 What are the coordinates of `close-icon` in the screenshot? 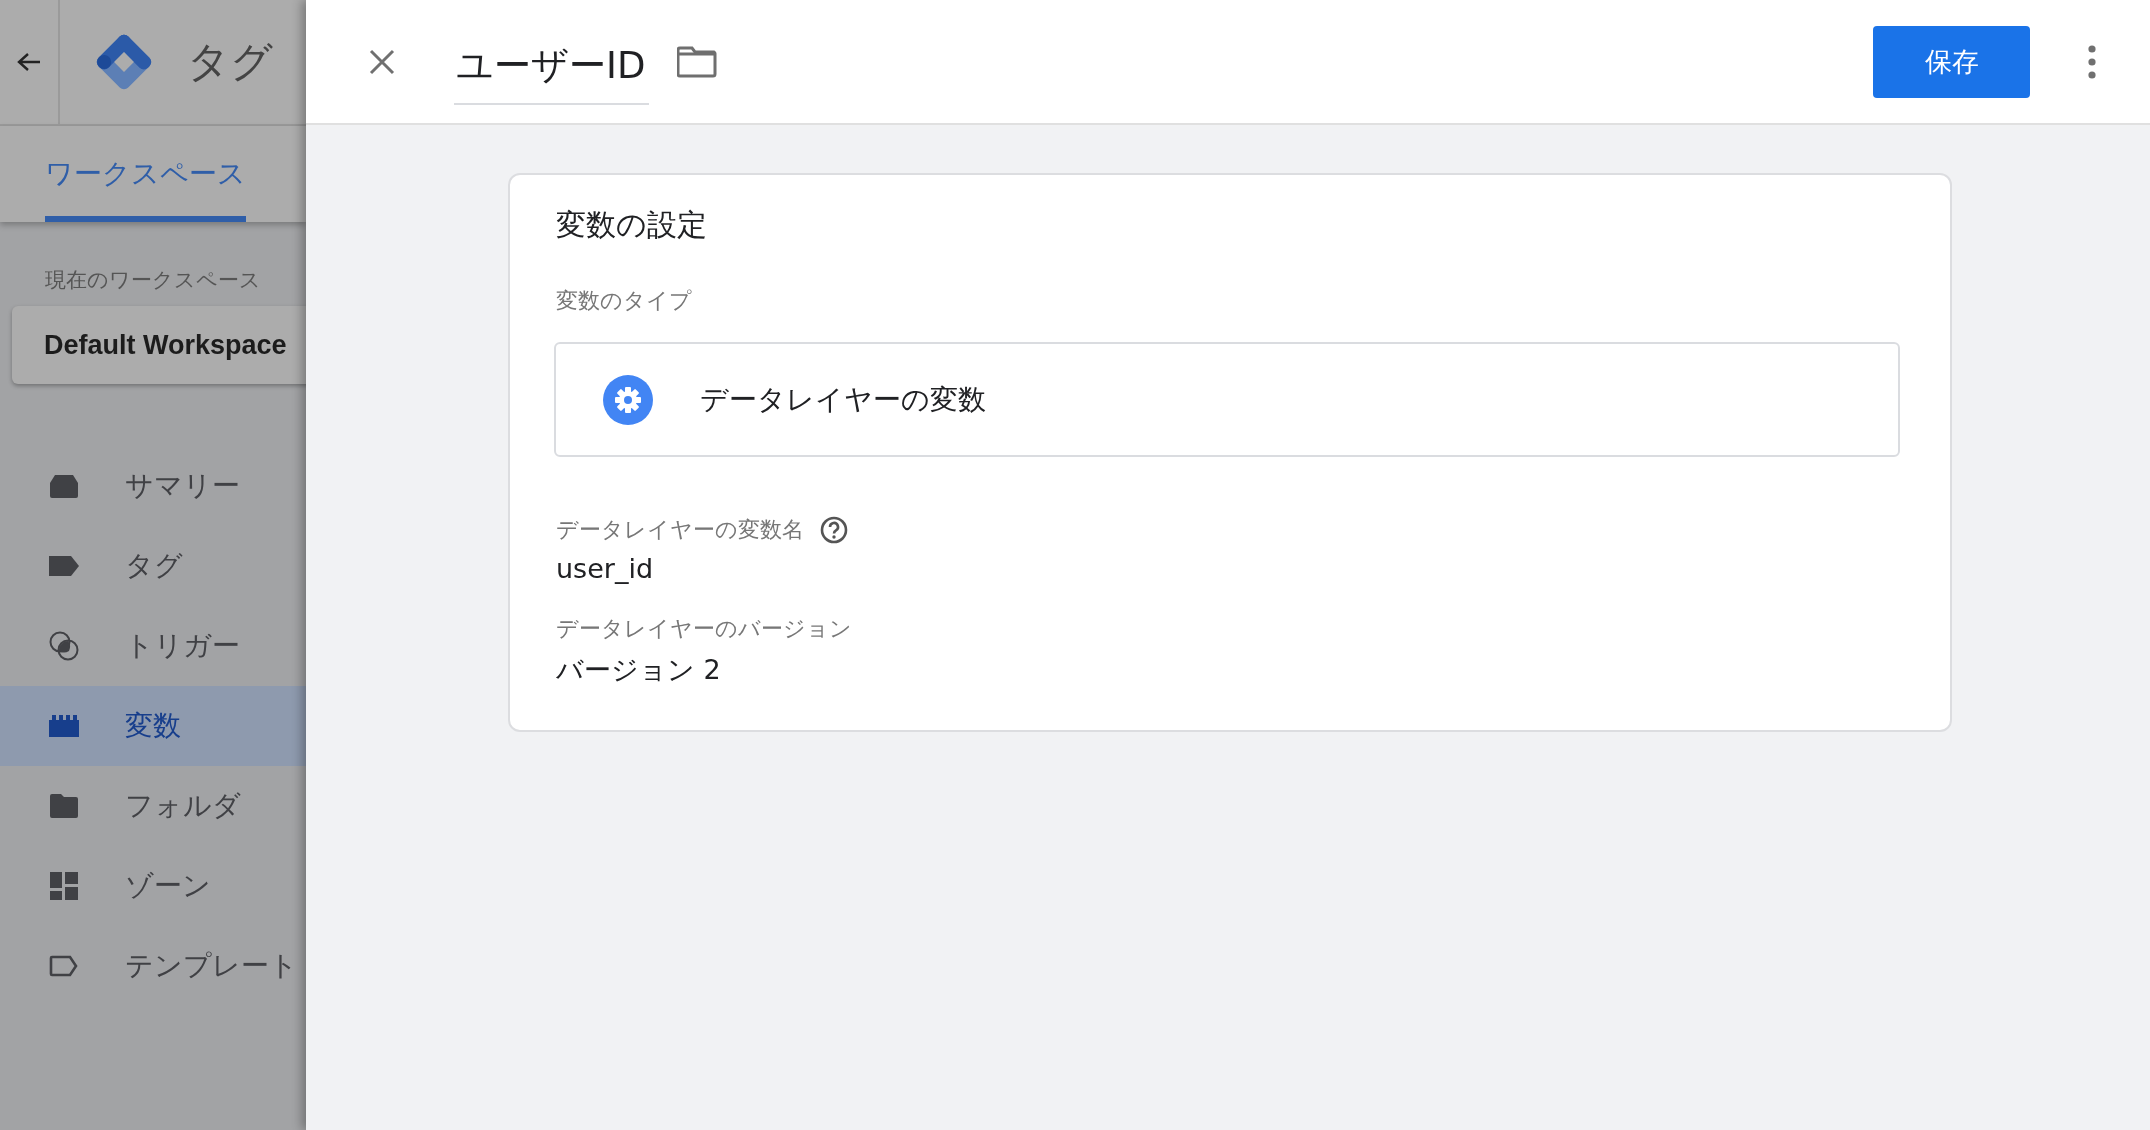 It's located at (382, 61).